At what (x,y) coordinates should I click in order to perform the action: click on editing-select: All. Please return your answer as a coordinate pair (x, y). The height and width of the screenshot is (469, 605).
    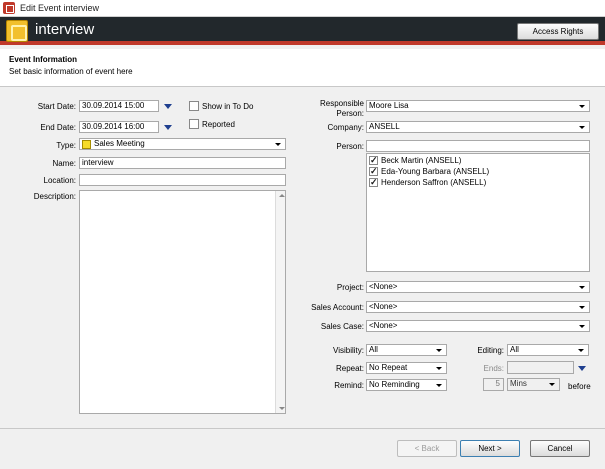
    Looking at the image, I should click on (548, 350).